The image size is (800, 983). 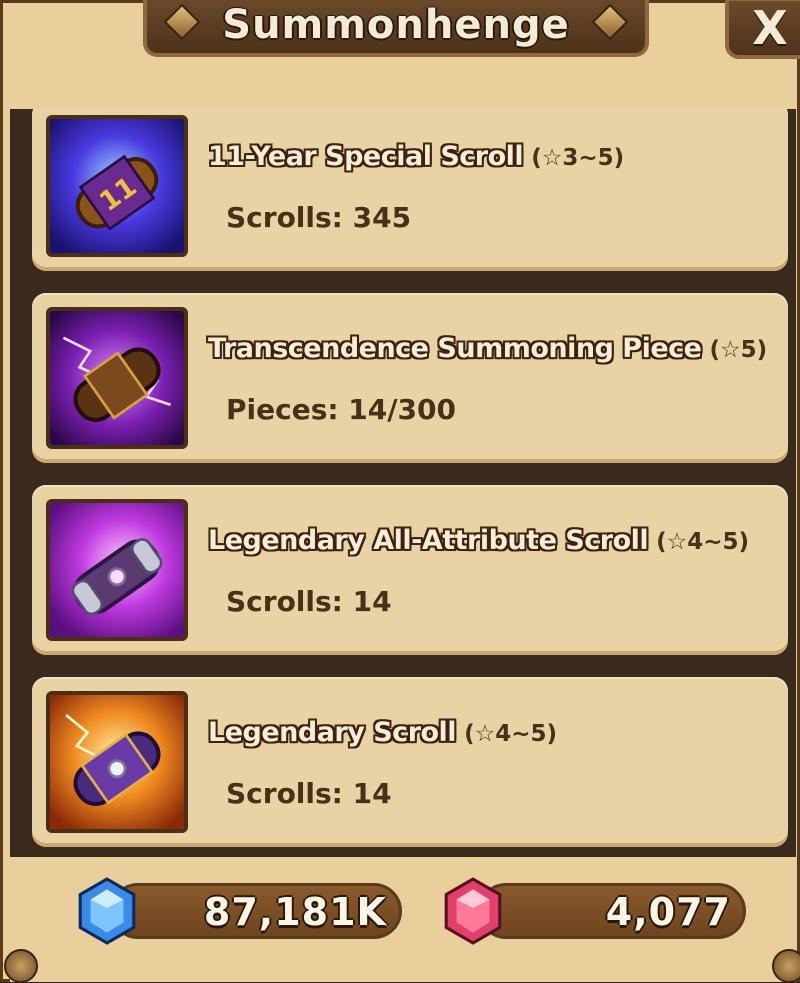 I want to click on transcendence-piece-icon, so click(x=117, y=378).